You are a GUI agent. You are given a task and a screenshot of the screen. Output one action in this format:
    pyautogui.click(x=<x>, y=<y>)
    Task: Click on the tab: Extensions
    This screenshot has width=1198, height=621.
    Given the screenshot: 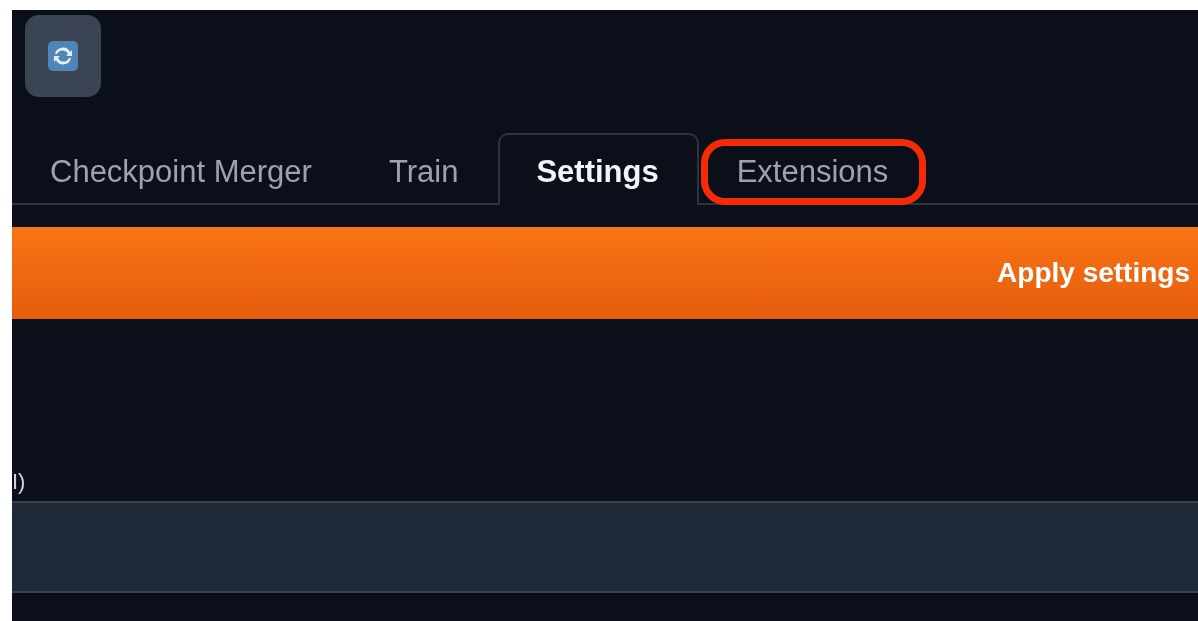 What is the action you would take?
    pyautogui.click(x=813, y=169)
    